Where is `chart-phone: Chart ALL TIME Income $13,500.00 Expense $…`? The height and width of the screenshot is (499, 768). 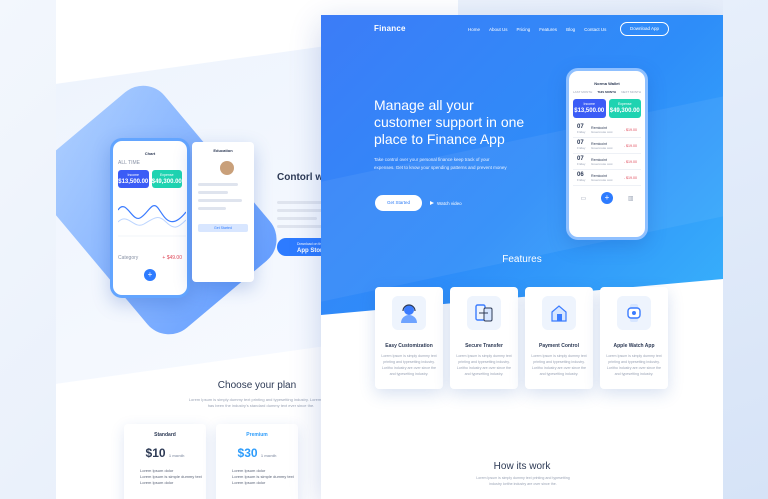 chart-phone: Chart ALL TIME Income $13,500.00 Expense $… is located at coordinates (150, 218).